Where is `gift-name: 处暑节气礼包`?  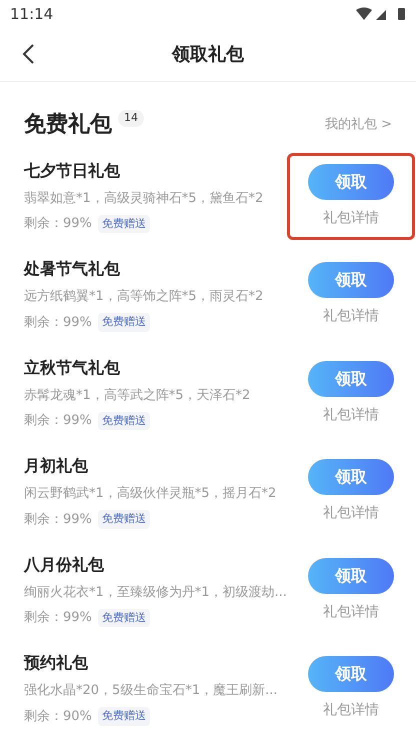
gift-name: 处暑节气礼包 is located at coordinates (72, 269).